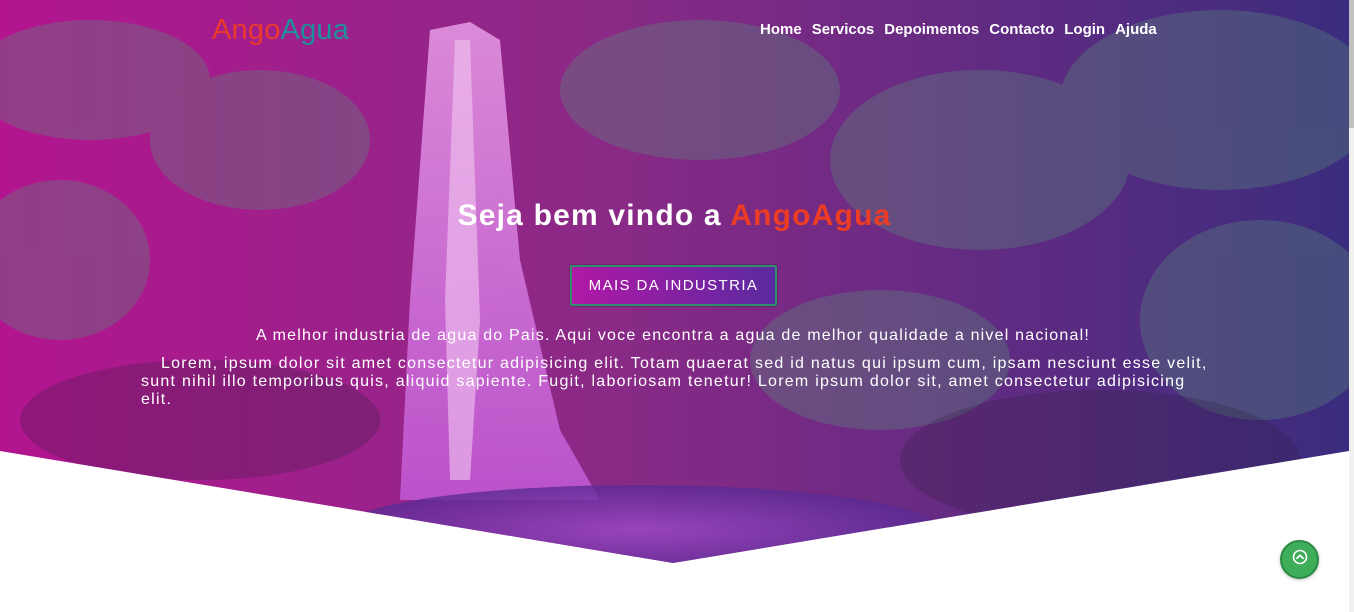 The height and width of the screenshot is (612, 1354). Describe the element at coordinates (315, 30) in the screenshot. I see `logo-part-agua: Agua` at that location.